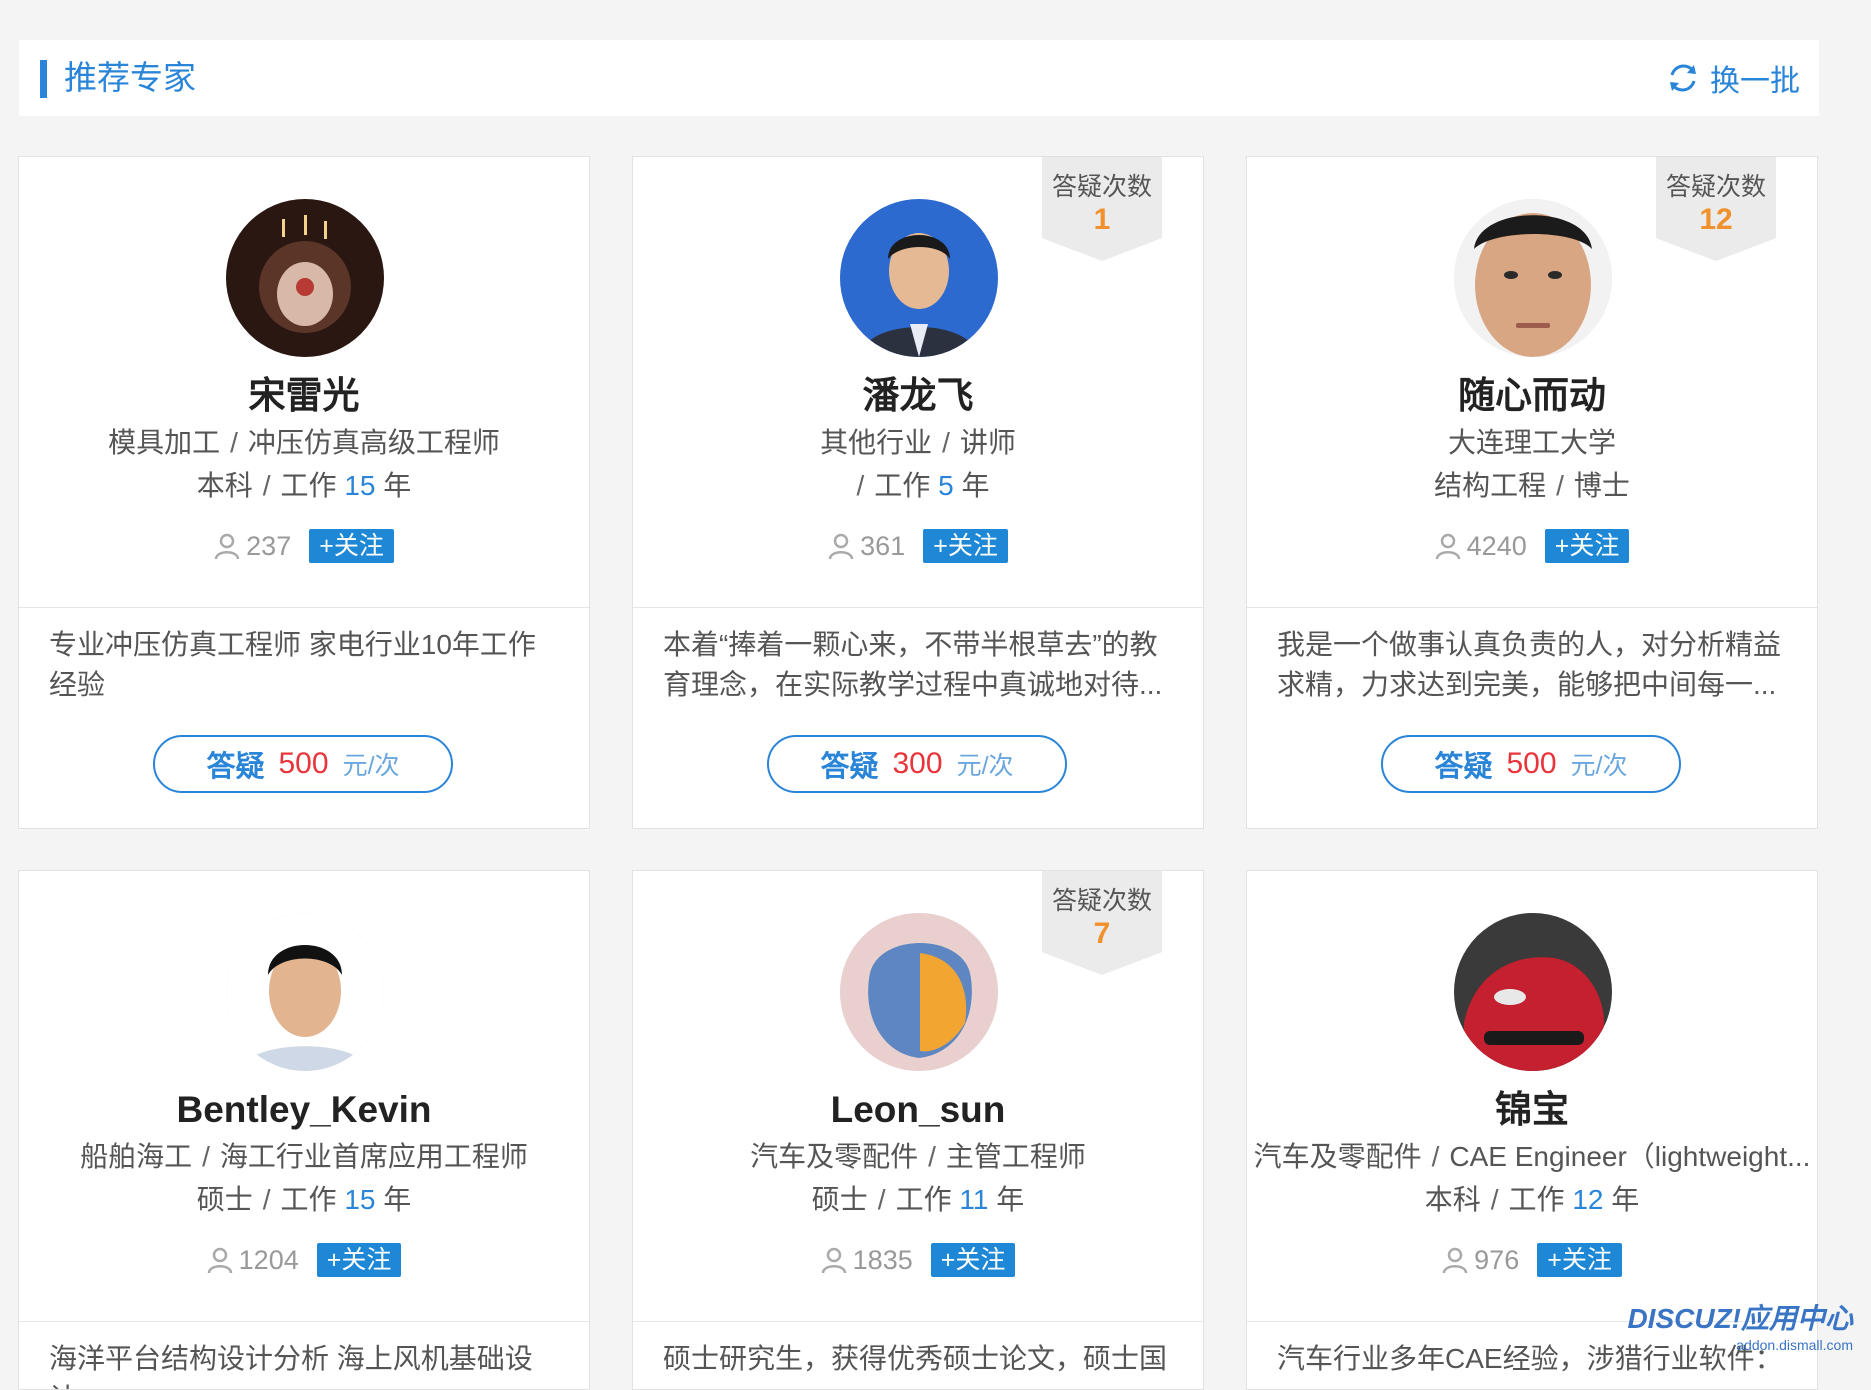  What do you see at coordinates (987, 442) in the screenshot?
I see `job-title: 讲师` at bounding box center [987, 442].